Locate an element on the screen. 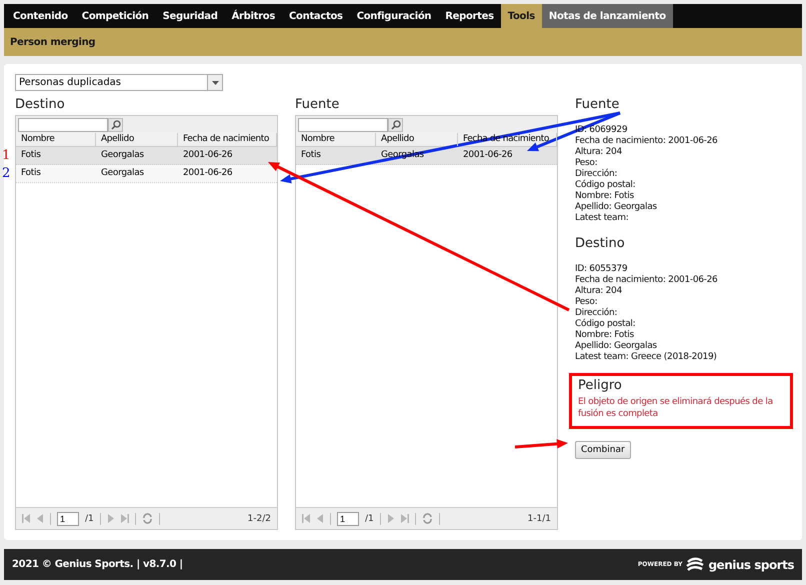 This screenshot has width=806, height=585. warning-title: Peligro is located at coordinates (600, 386).